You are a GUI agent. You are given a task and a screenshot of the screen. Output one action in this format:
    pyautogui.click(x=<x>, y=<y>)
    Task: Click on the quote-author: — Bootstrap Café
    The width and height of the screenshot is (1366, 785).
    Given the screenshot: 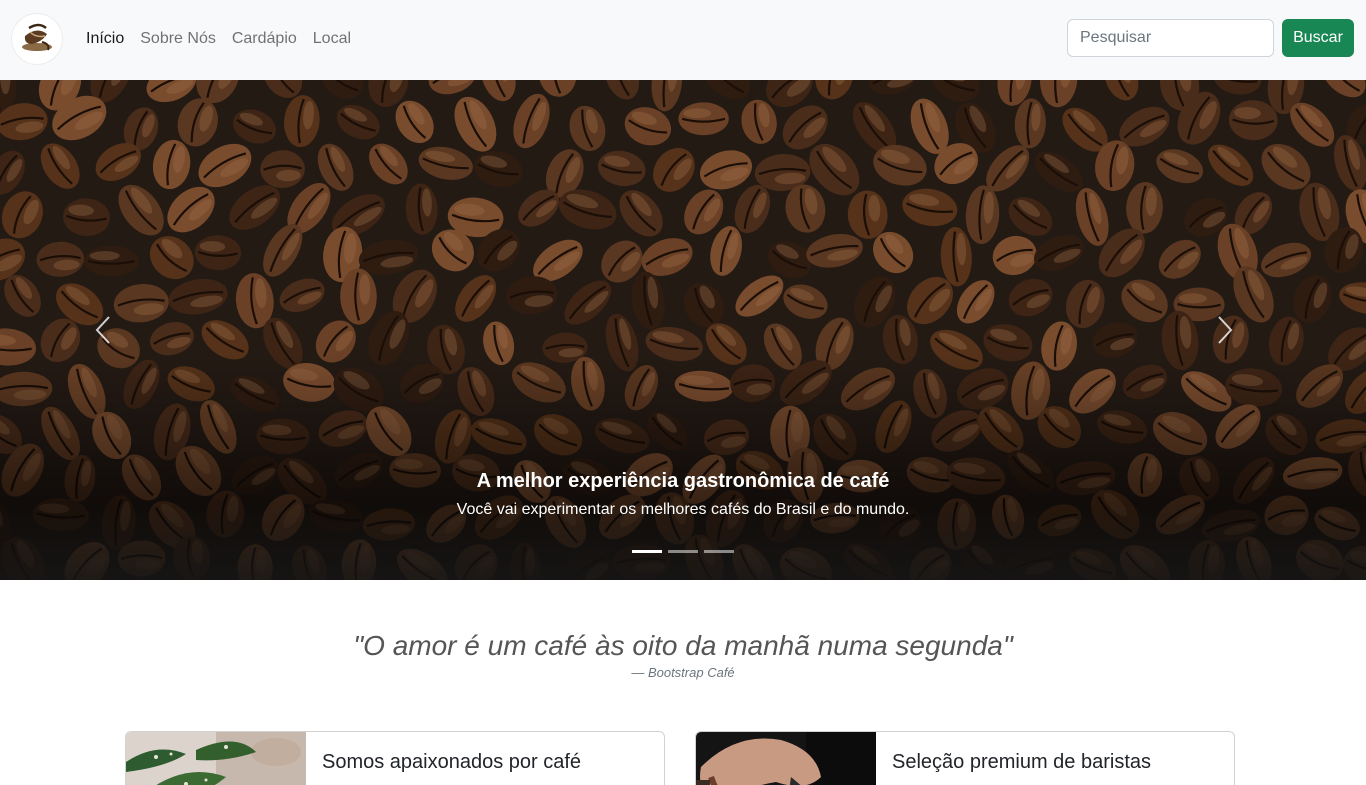 What is the action you would take?
    pyautogui.click(x=683, y=672)
    